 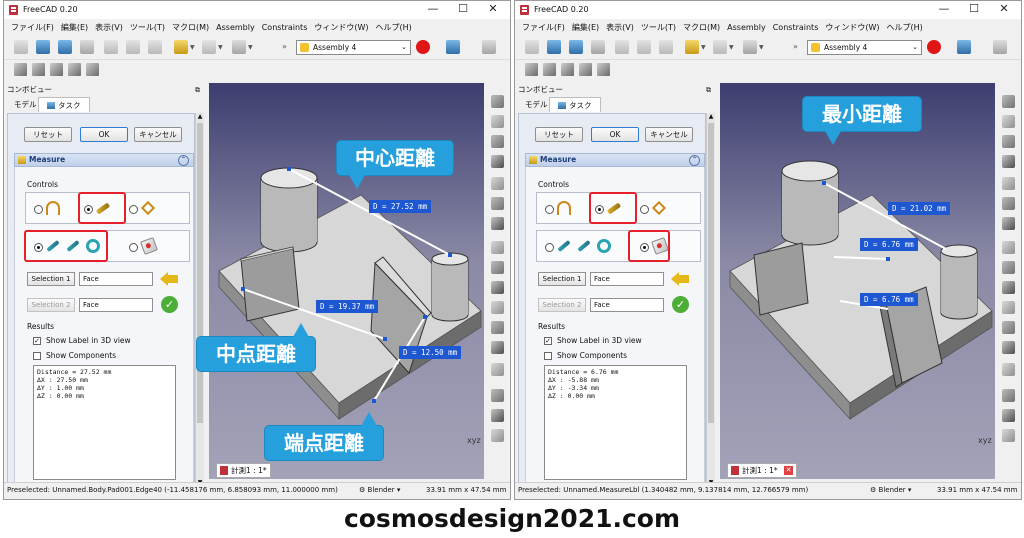 I want to click on selection2-field: Face, so click(x=116, y=305).